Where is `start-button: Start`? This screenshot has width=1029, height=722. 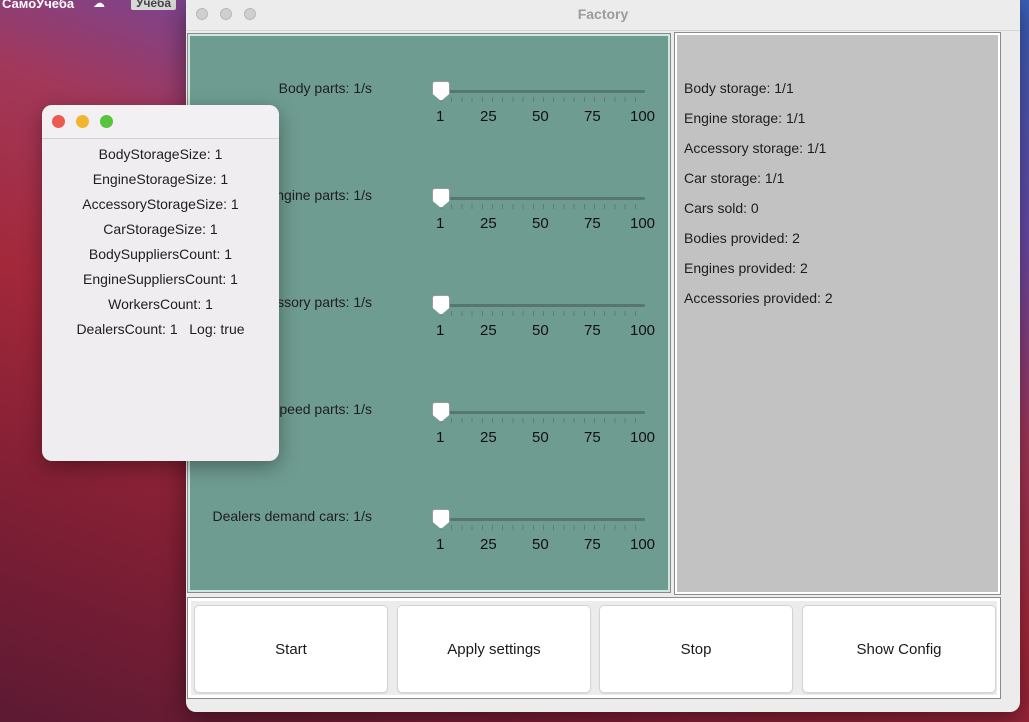
start-button: Start is located at coordinates (291, 649).